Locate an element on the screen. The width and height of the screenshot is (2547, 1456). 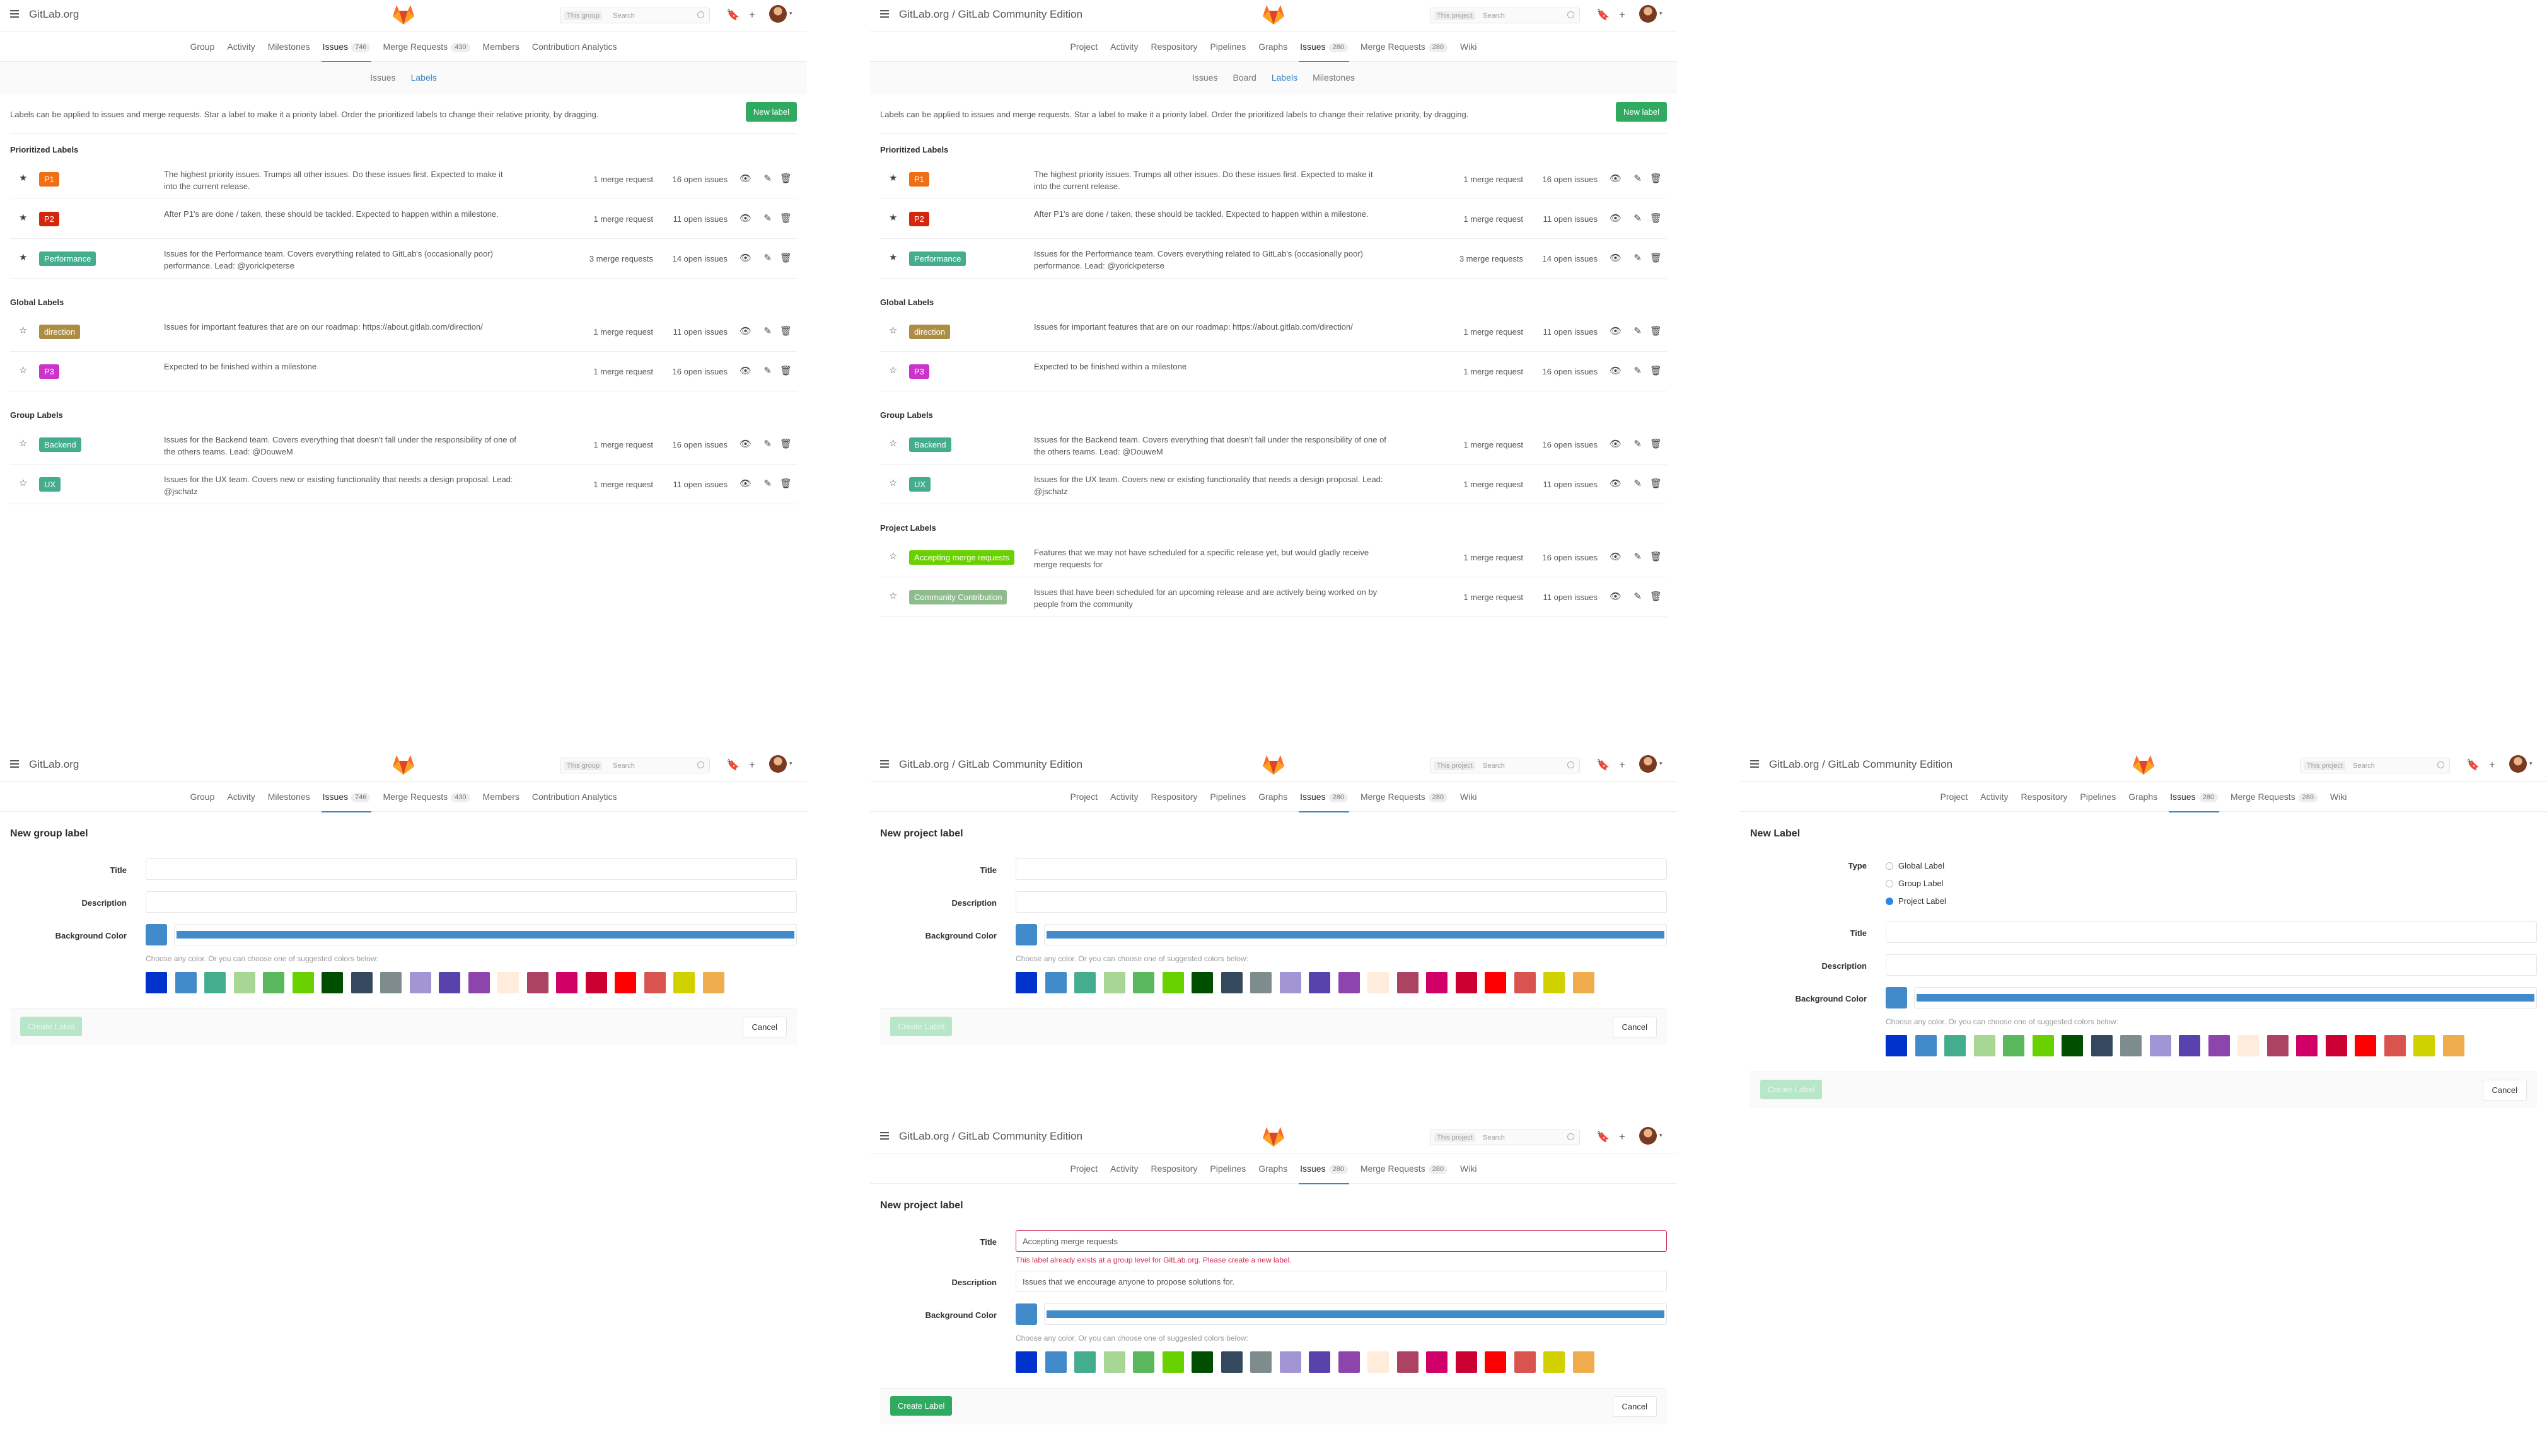
tab-merge-requests: Merge Requests 280 is located at coordinates (1404, 47).